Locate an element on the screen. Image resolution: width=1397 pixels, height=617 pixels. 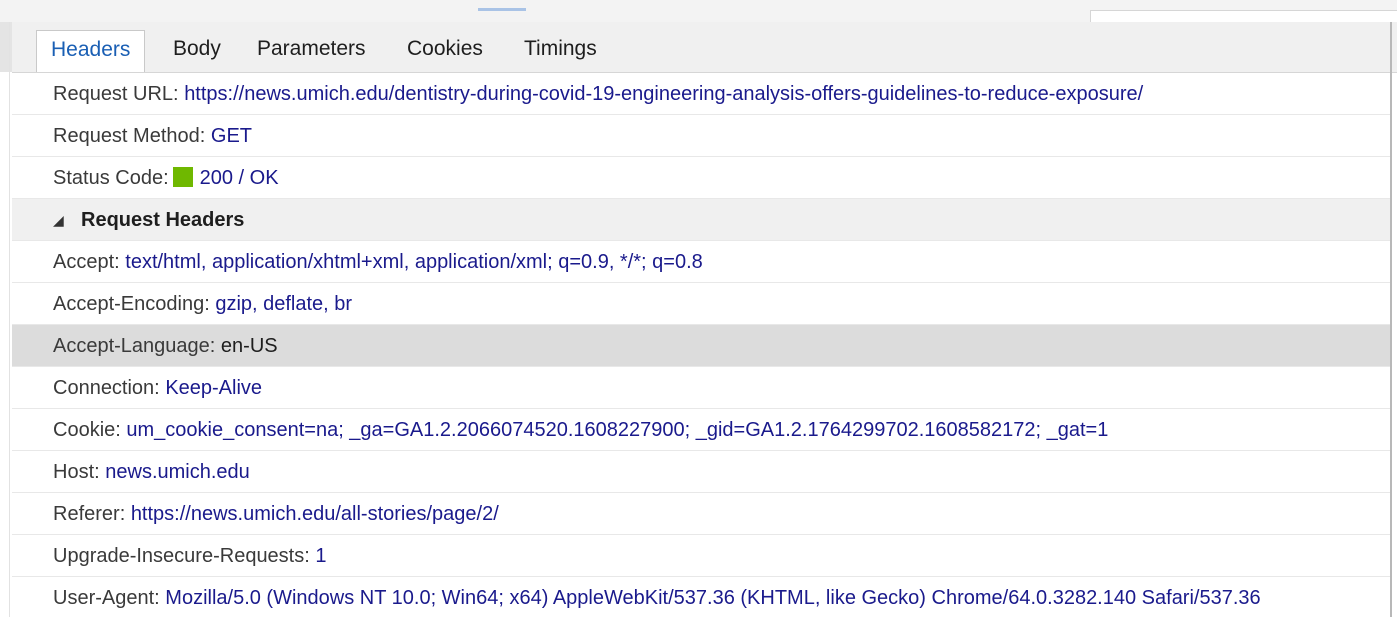
header-row-connection: Connection: Keep-Alive is located at coordinates (701, 388).